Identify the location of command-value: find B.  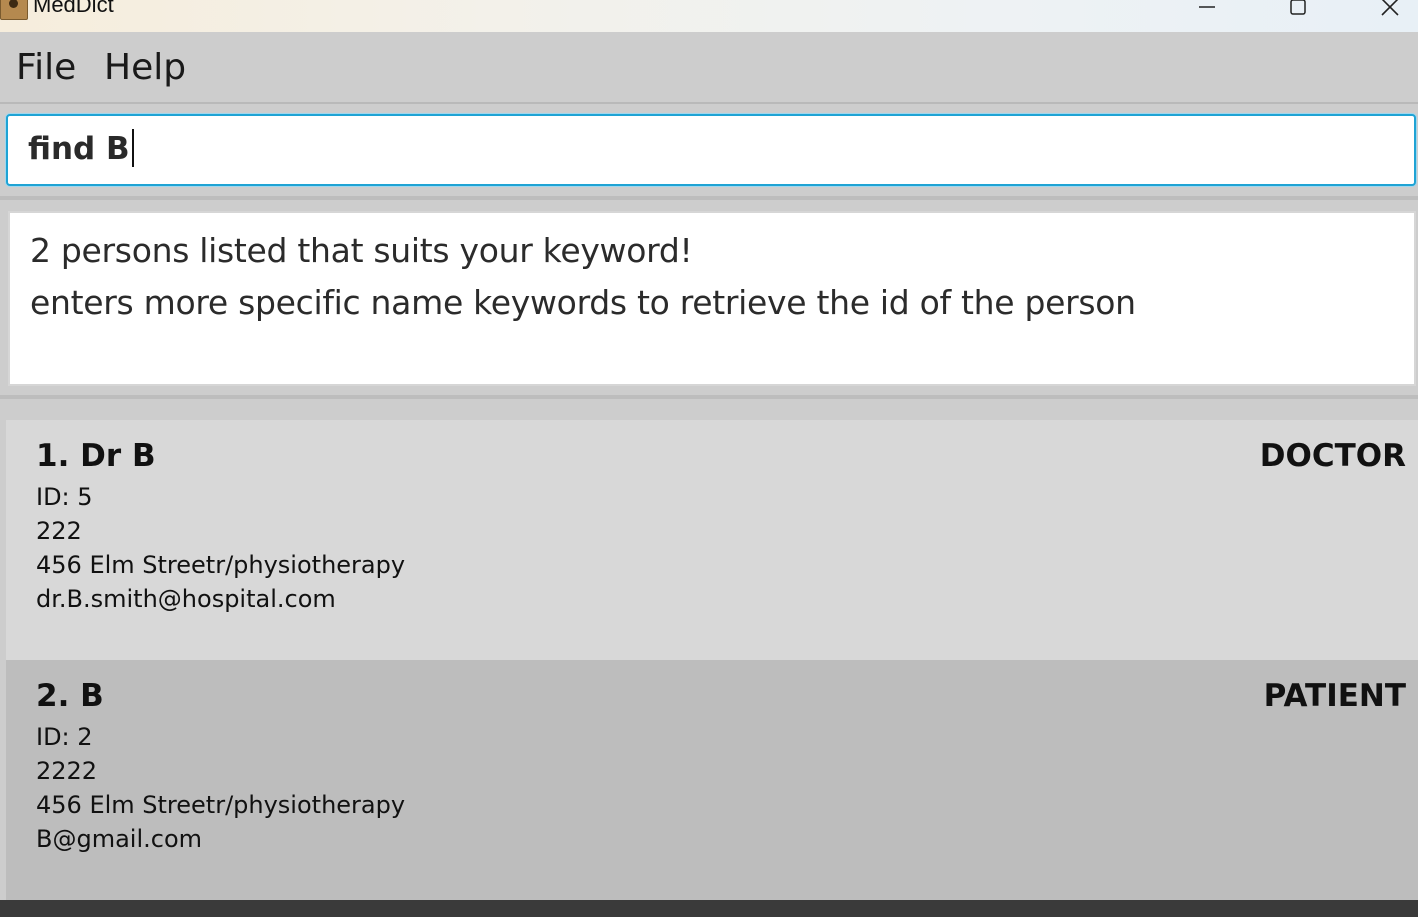
(79, 149).